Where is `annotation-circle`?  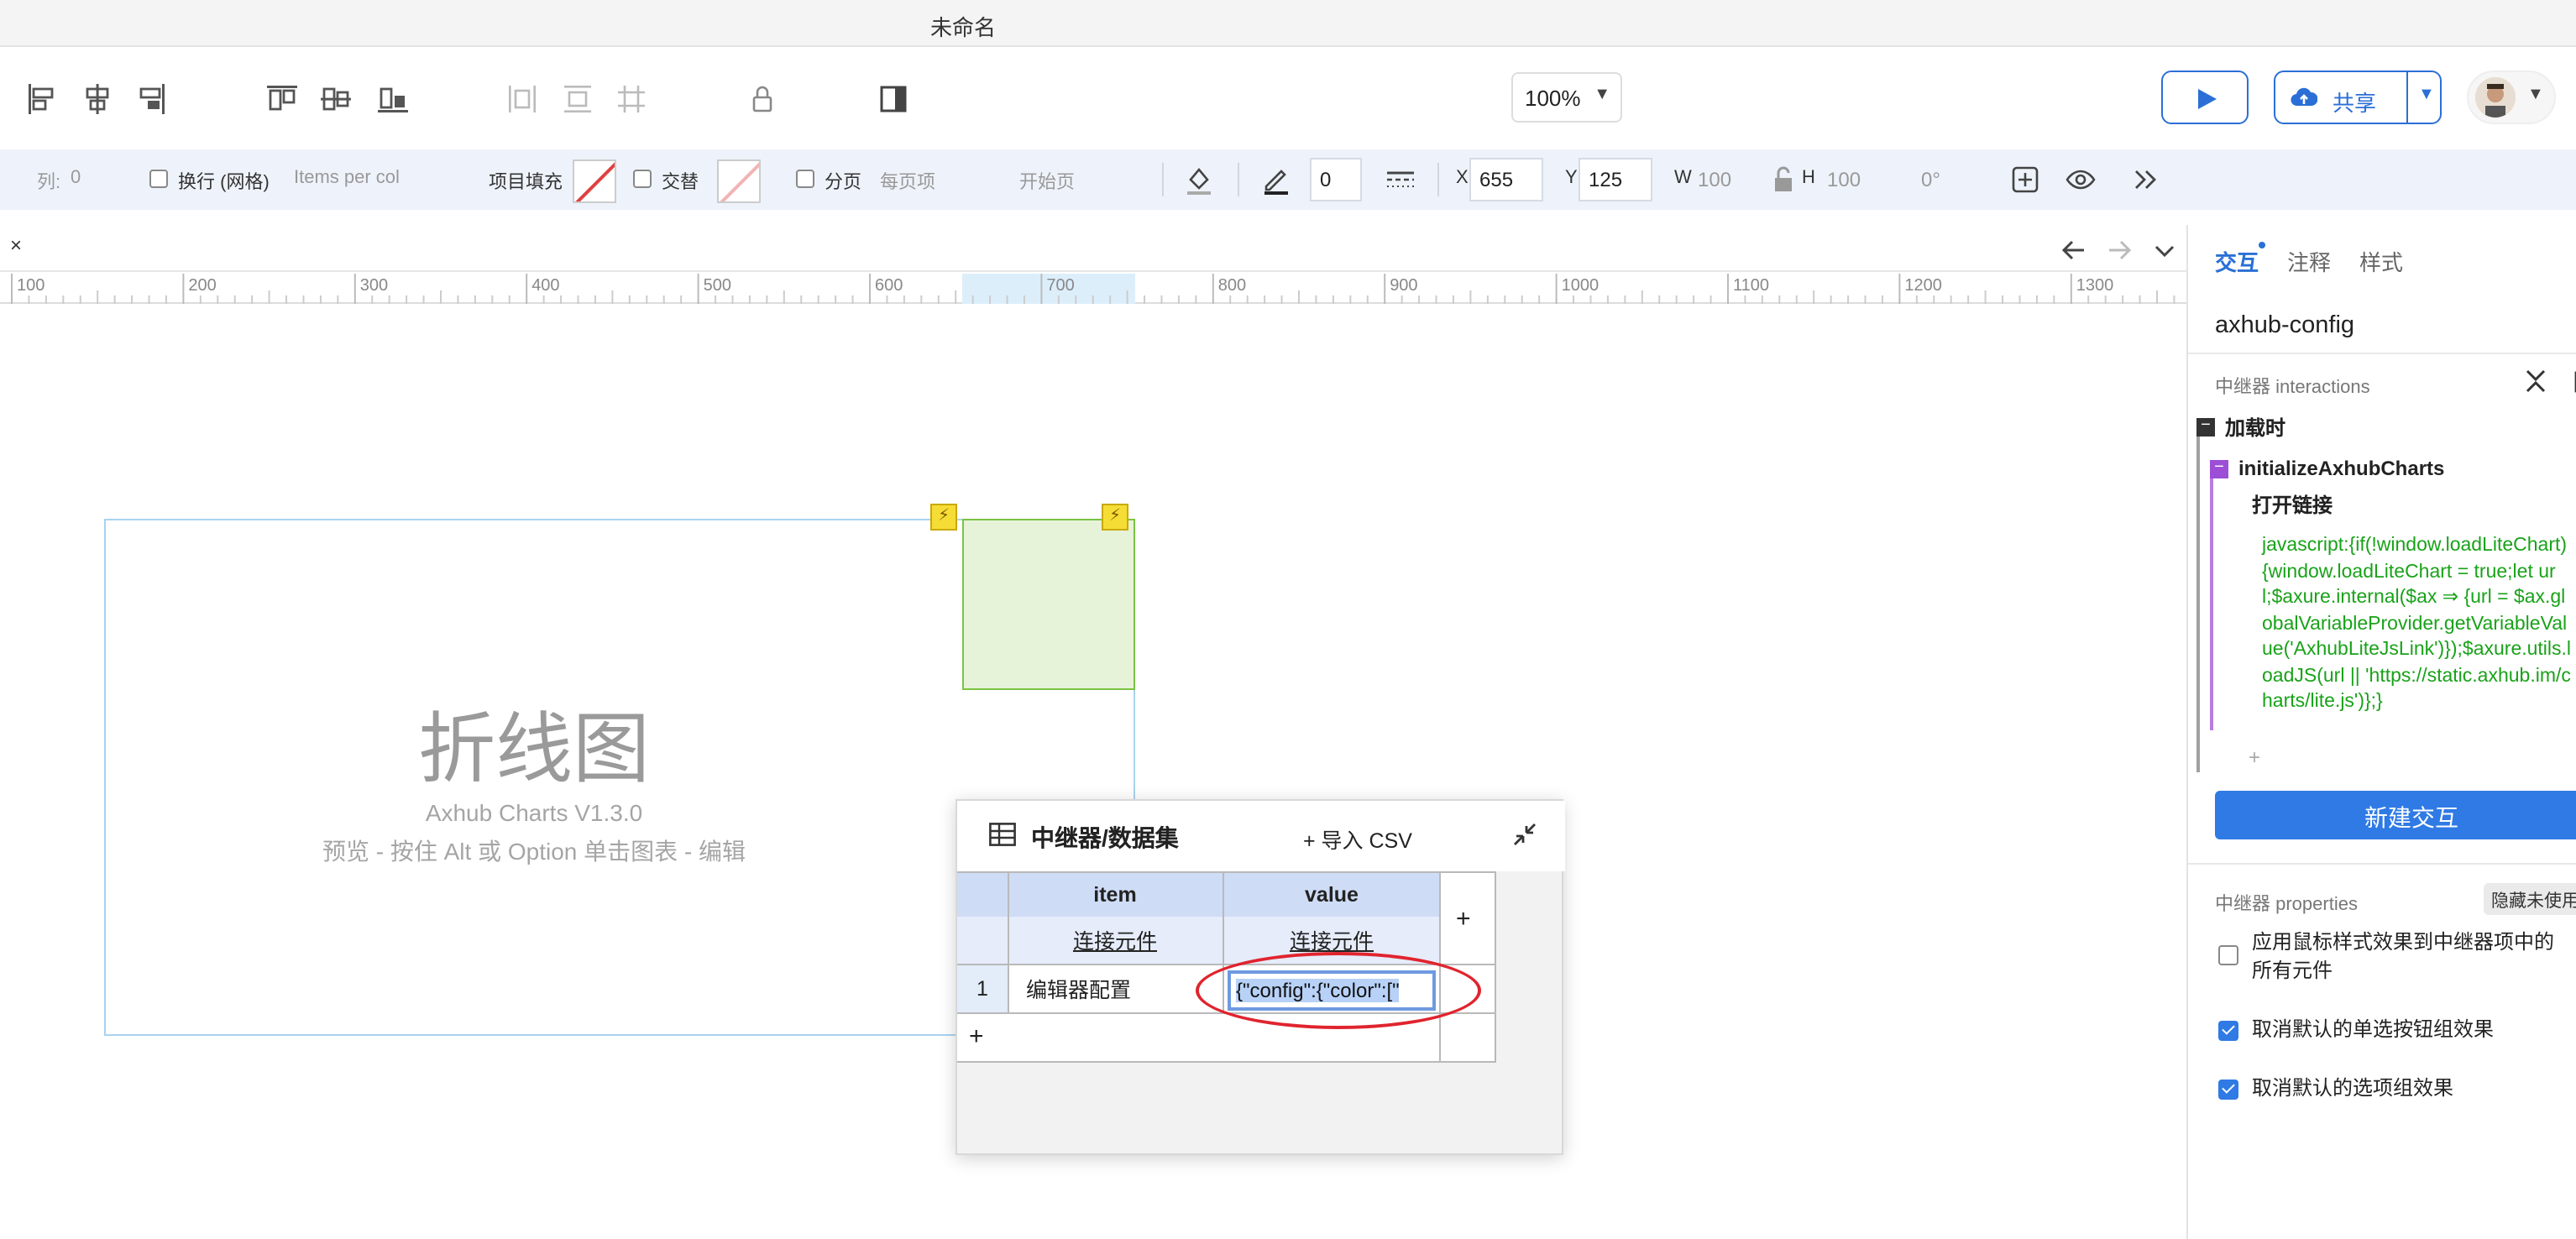
annotation-circle is located at coordinates (1339, 991).